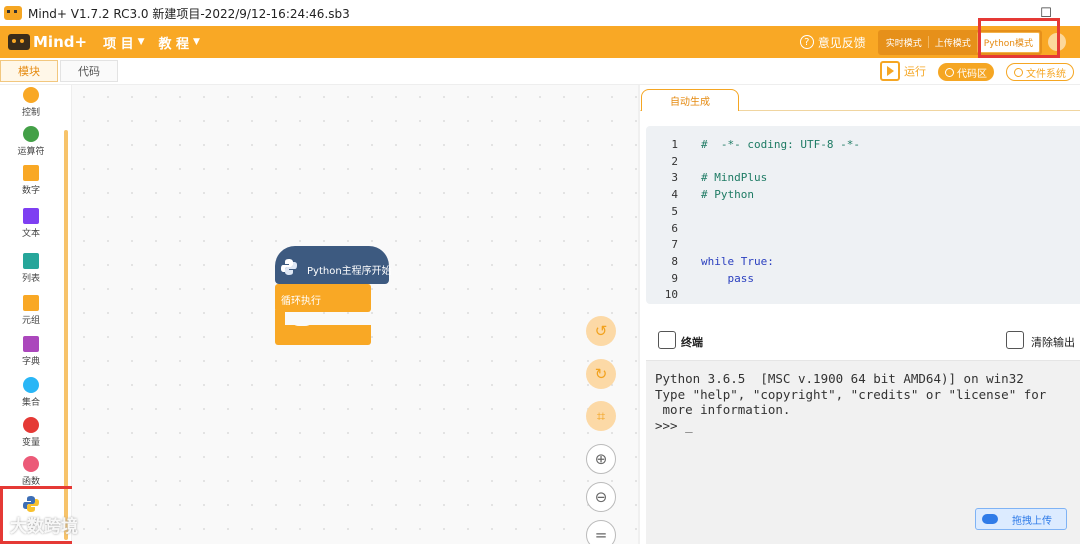 The width and height of the screenshot is (1080, 544). Describe the element at coordinates (31, 261) in the screenshot. I see `list-icon` at that location.